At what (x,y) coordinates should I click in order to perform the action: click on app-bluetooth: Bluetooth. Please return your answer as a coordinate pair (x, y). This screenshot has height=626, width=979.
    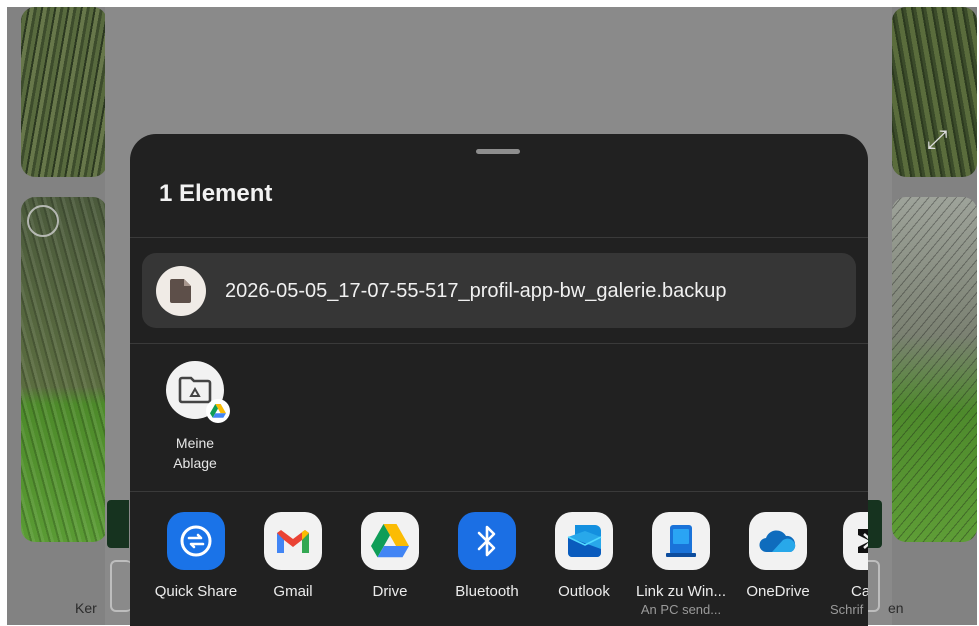
    Looking at the image, I should click on (487, 557).